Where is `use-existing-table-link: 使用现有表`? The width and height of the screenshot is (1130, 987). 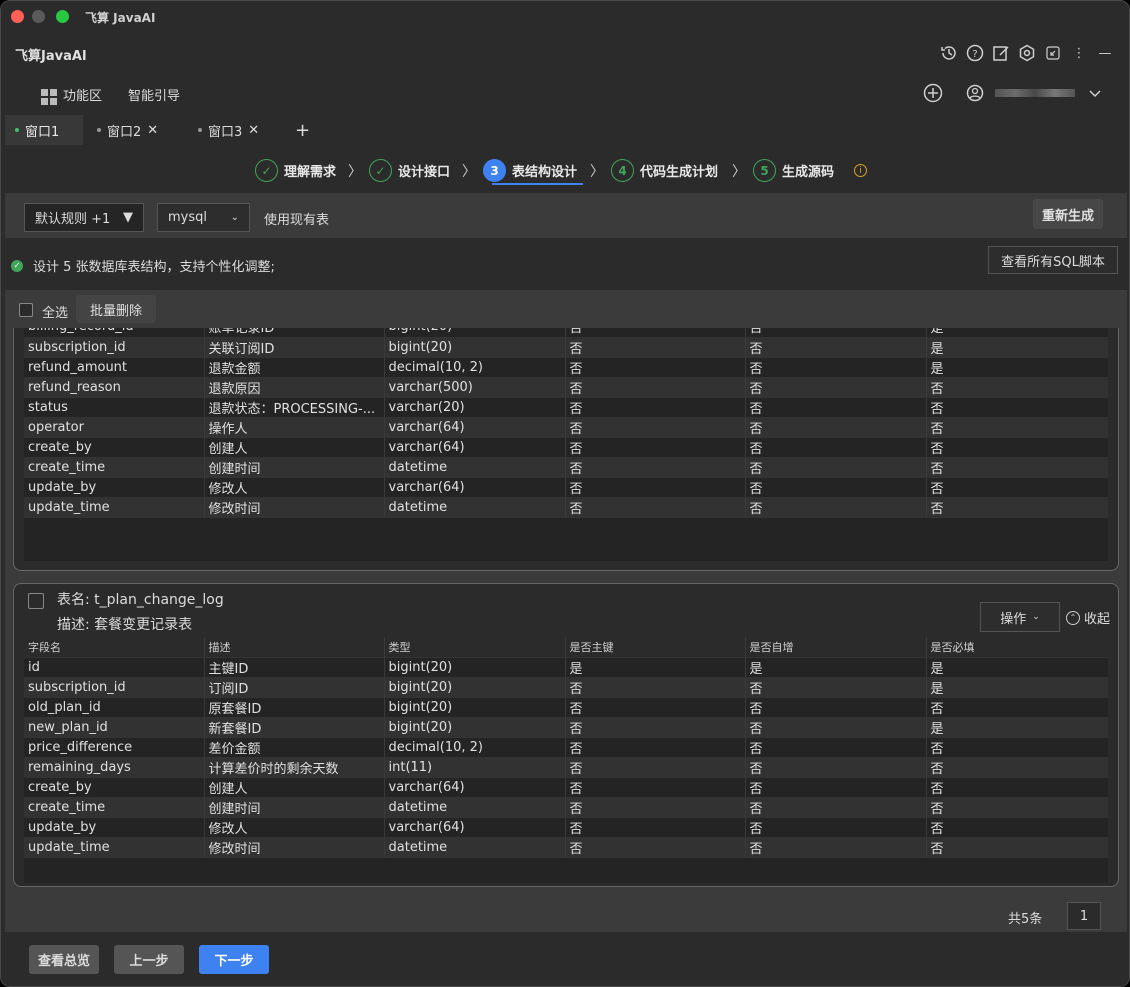
use-existing-table-link: 使用现有表 is located at coordinates (296, 218).